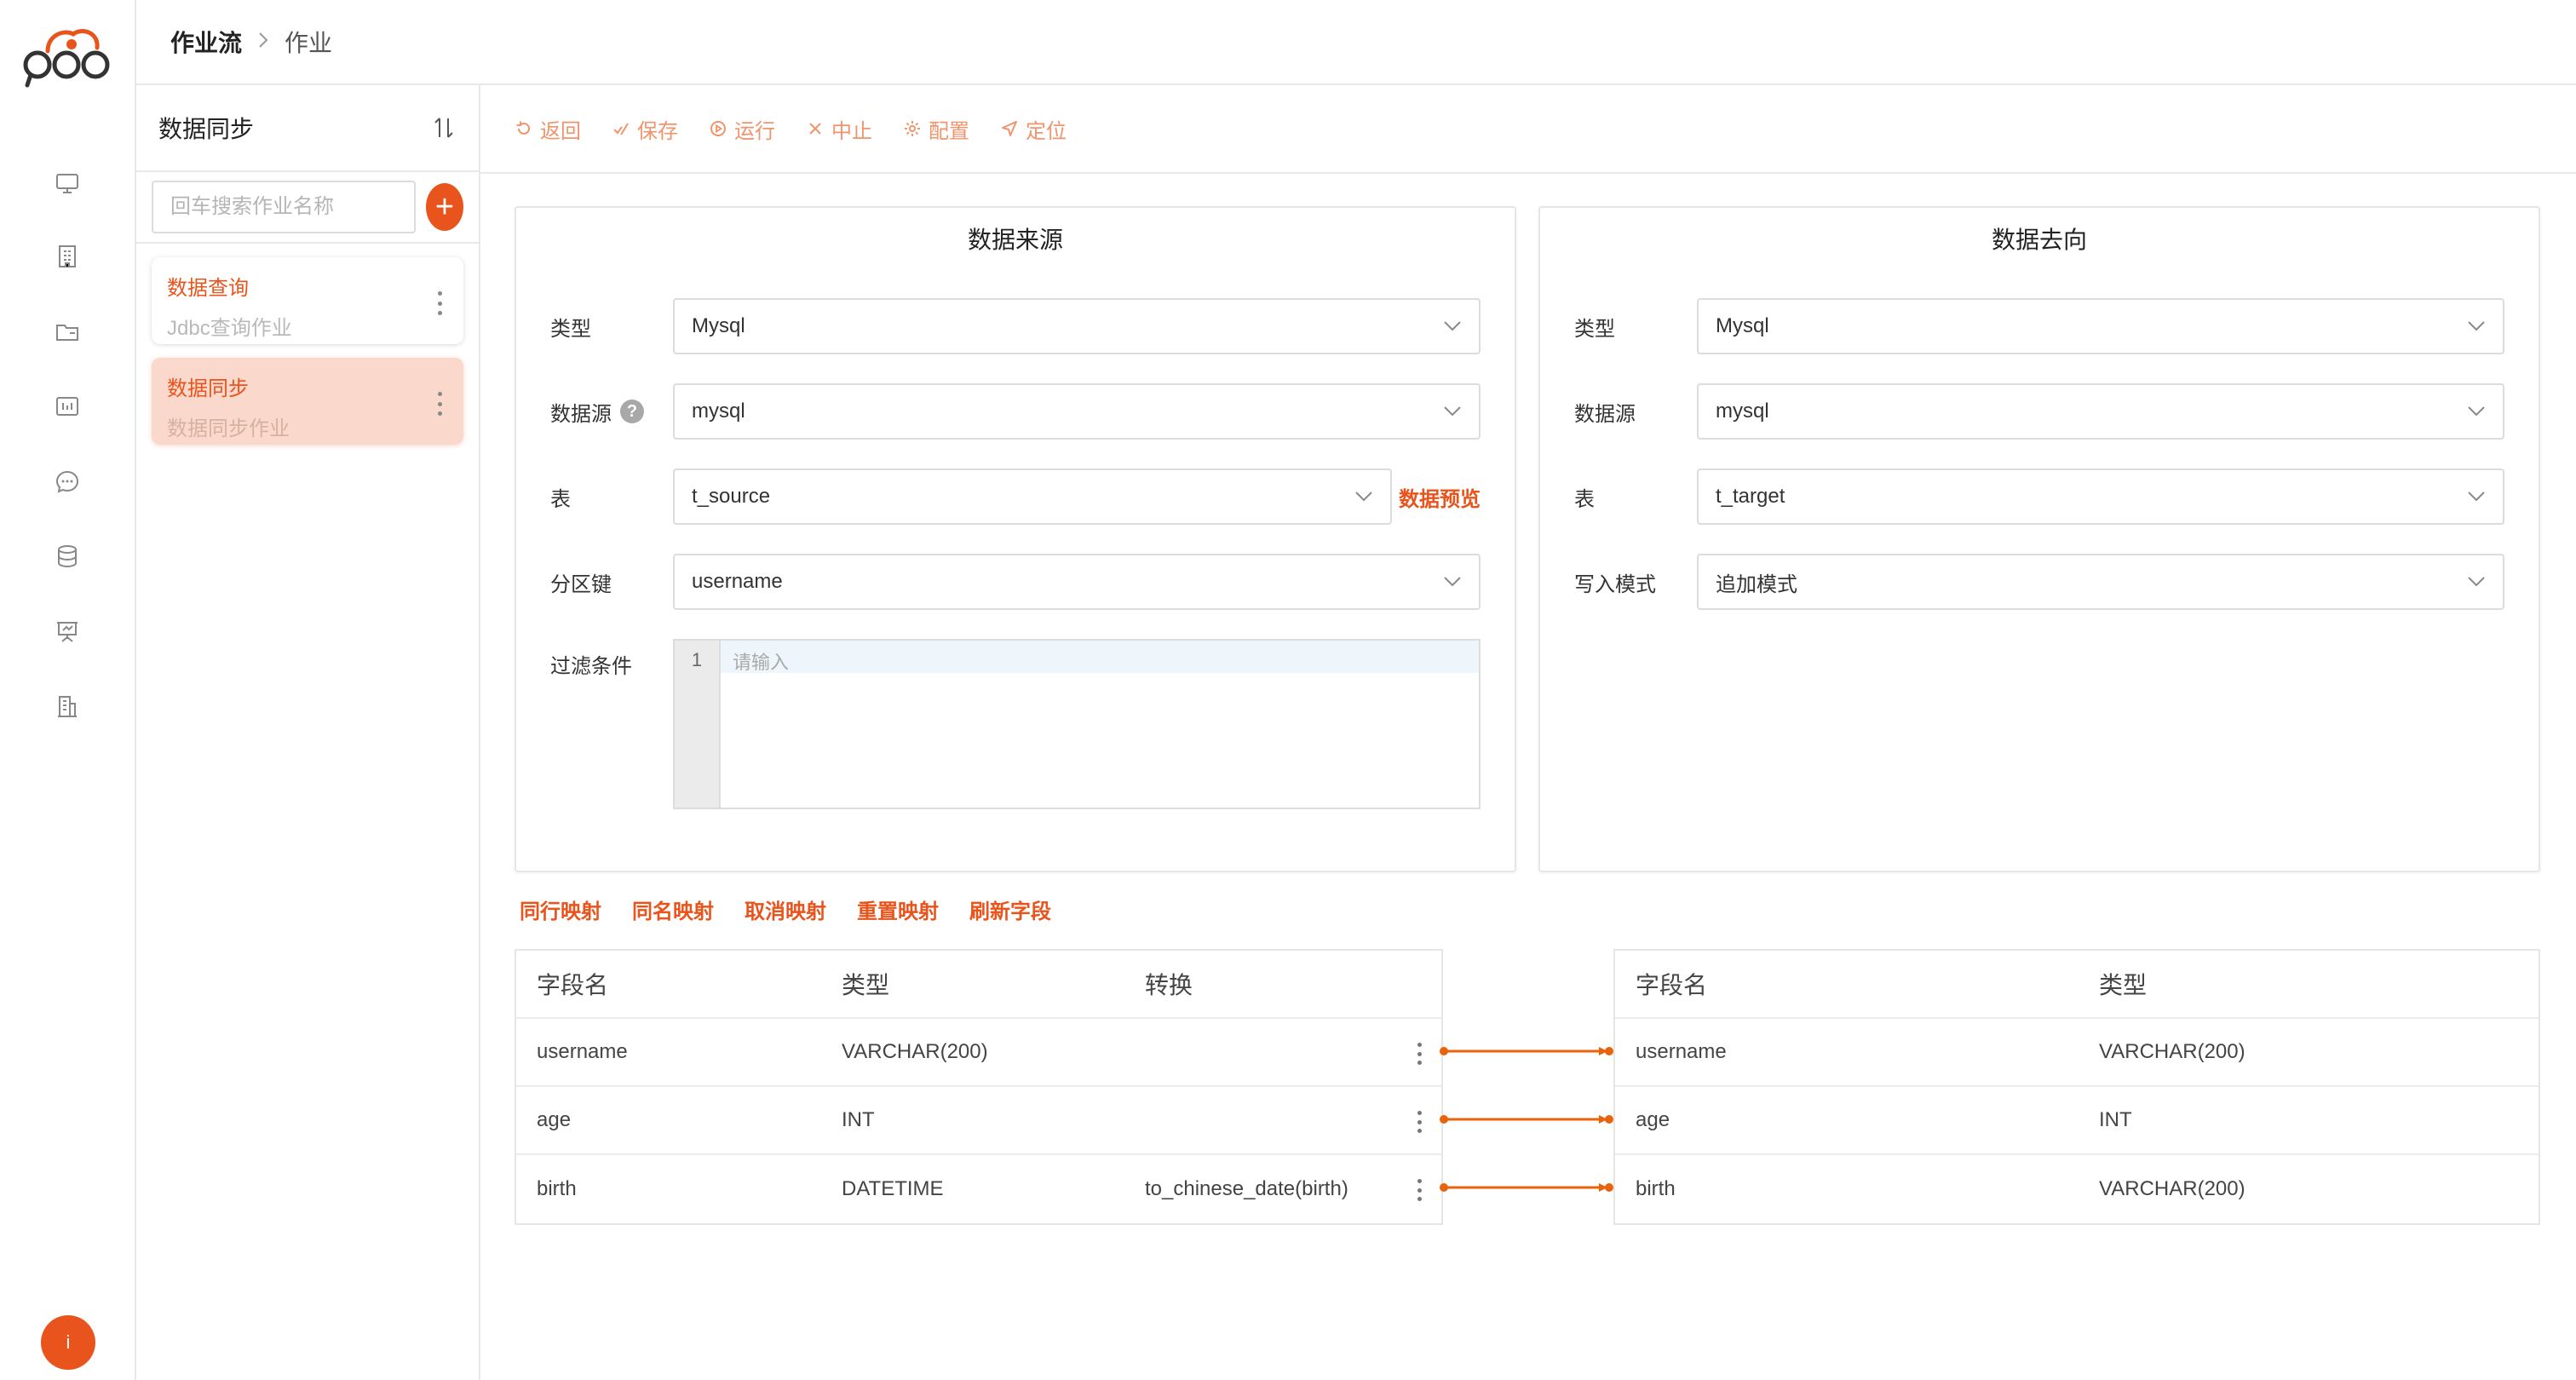  What do you see at coordinates (1527, 1188) in the screenshot?
I see `mapping-link-birth` at bounding box center [1527, 1188].